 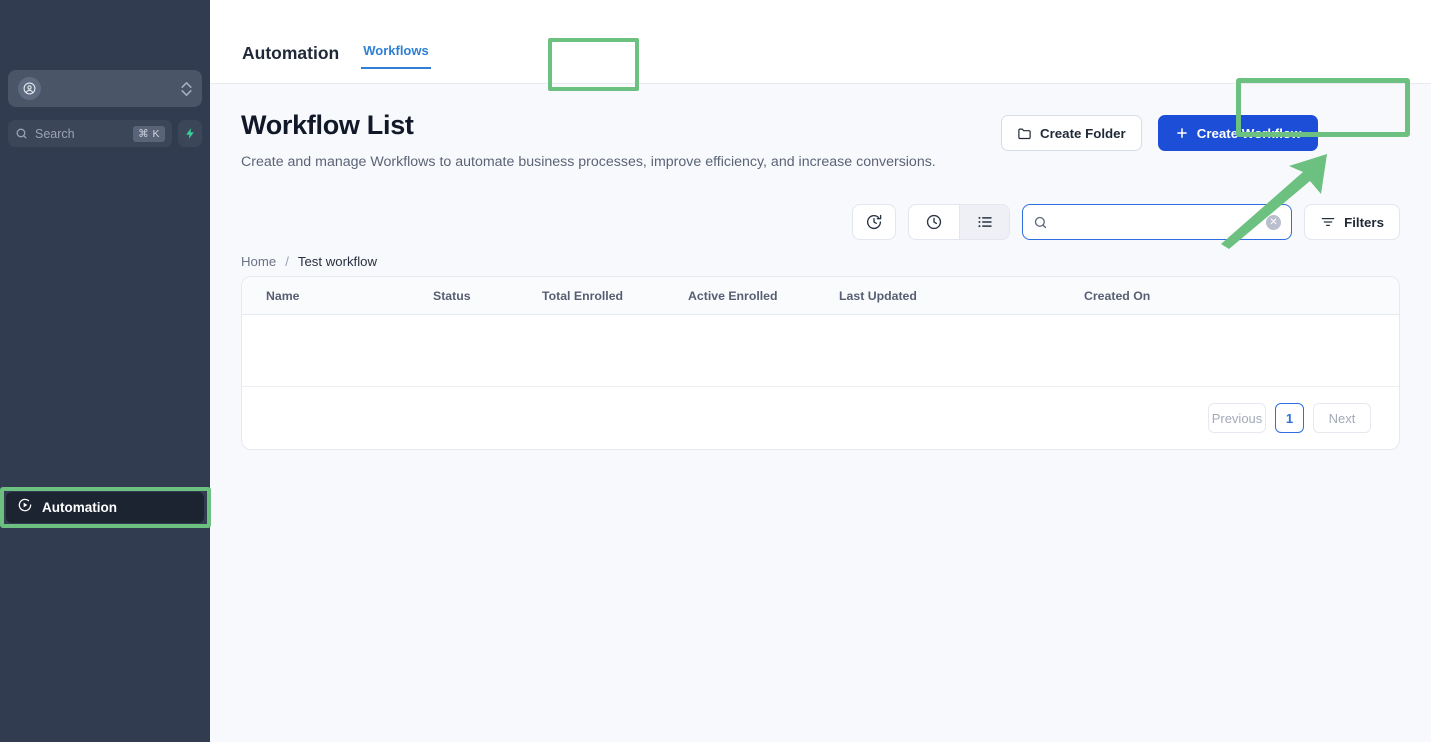 What do you see at coordinates (820, 418) in the screenshot?
I see `pagination: Previous 1 Next` at bounding box center [820, 418].